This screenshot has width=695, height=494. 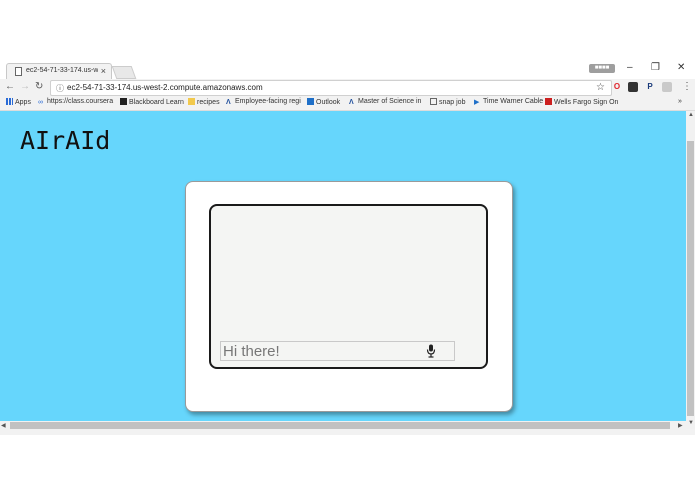 What do you see at coordinates (600, 87) in the screenshot?
I see `bookmark-star-icon: ☆` at bounding box center [600, 87].